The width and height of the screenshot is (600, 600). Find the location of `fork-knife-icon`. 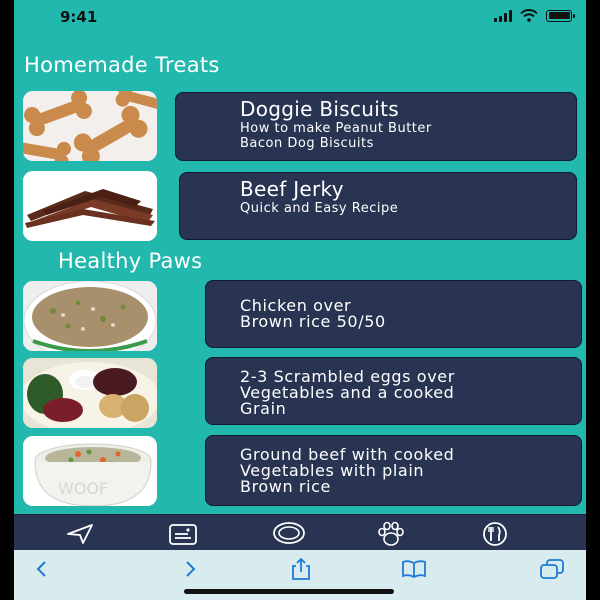

fork-knife-icon is located at coordinates (495, 534).